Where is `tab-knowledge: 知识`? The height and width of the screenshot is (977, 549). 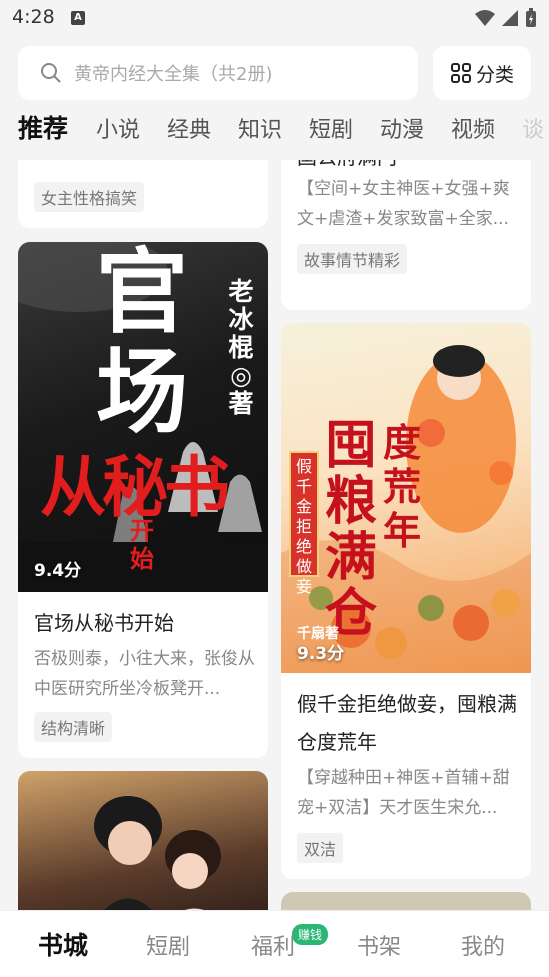 tab-knowledge: 知识 is located at coordinates (260, 128).